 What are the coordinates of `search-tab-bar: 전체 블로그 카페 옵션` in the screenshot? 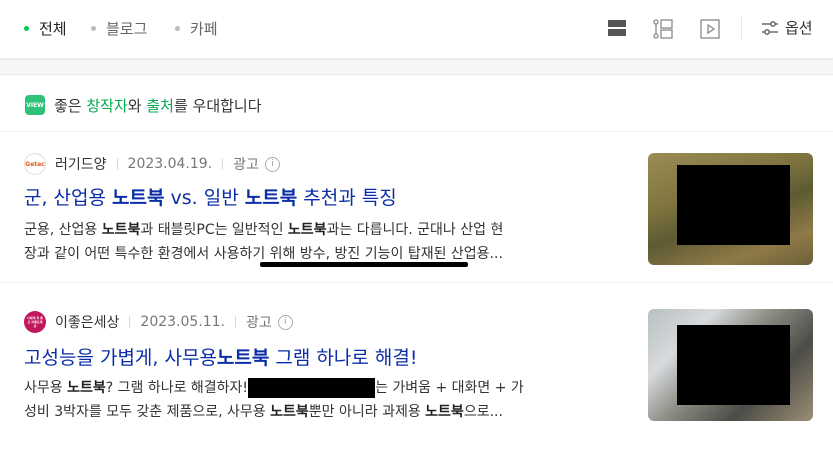 It's located at (416, 29).